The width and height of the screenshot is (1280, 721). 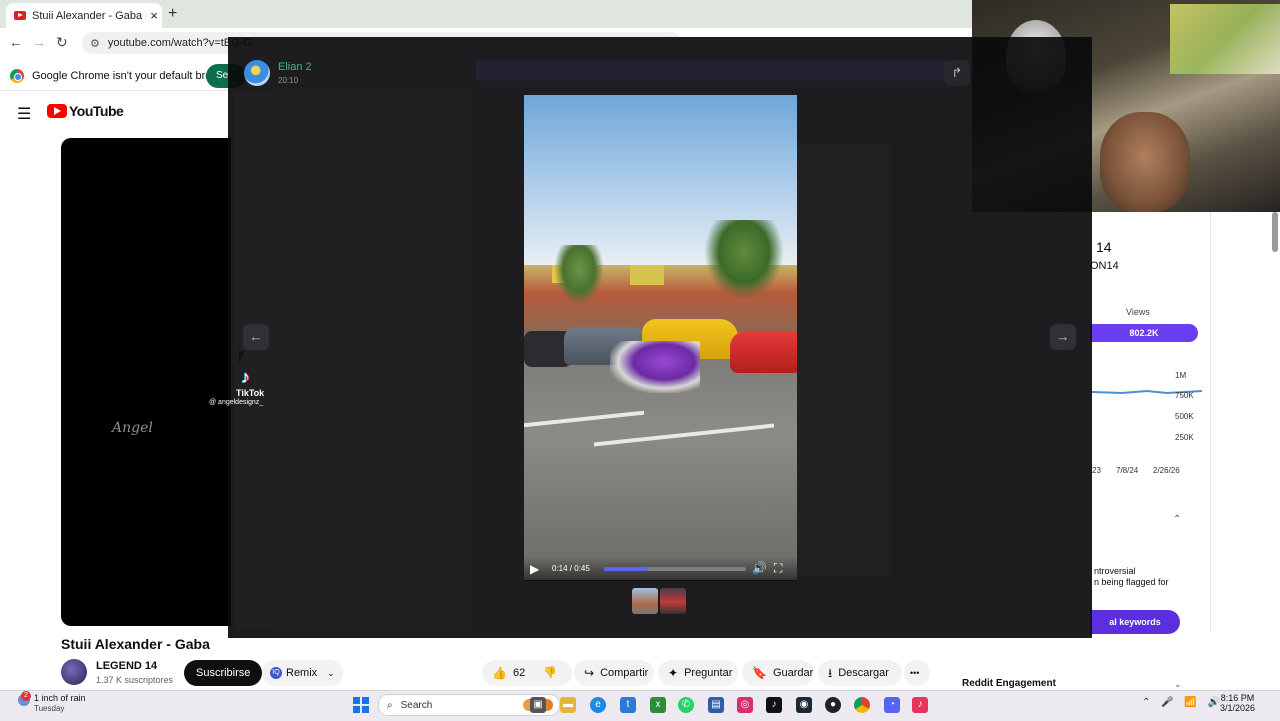 I want to click on file-explorer-icon: ▬, so click(x=568, y=705).